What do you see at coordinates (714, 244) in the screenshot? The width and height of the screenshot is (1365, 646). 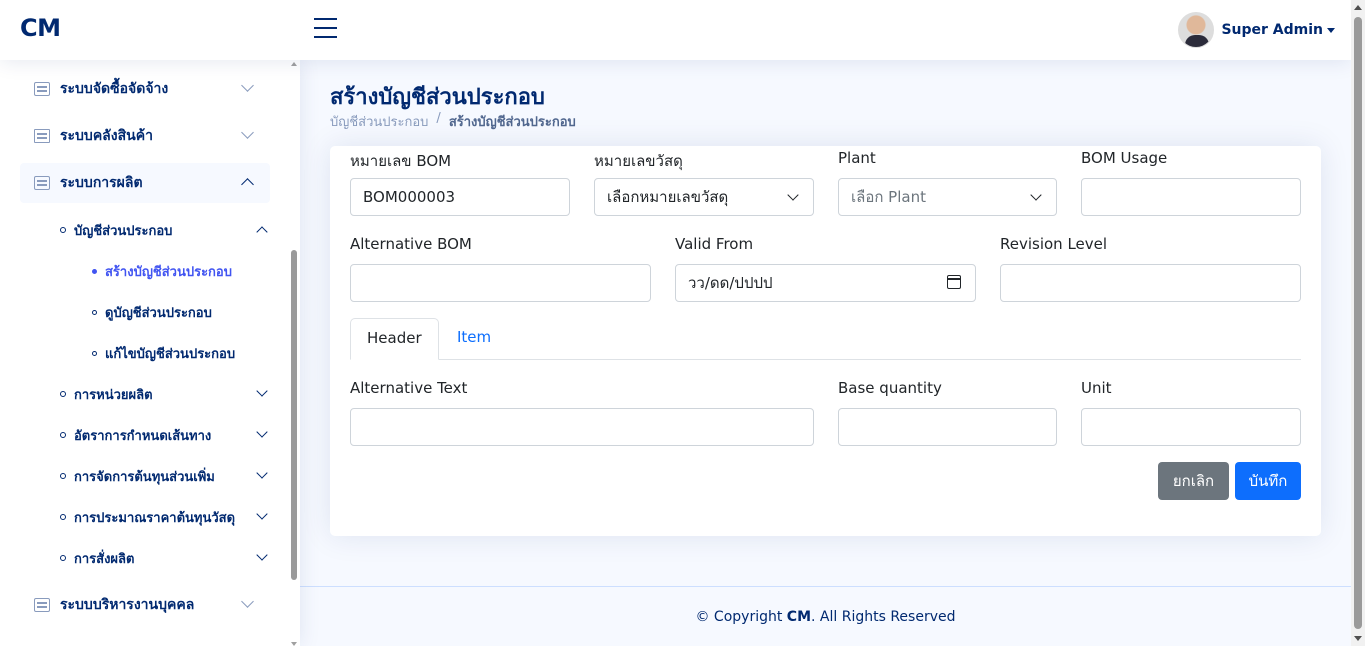 I see `valid-from-label: Valid From` at bounding box center [714, 244].